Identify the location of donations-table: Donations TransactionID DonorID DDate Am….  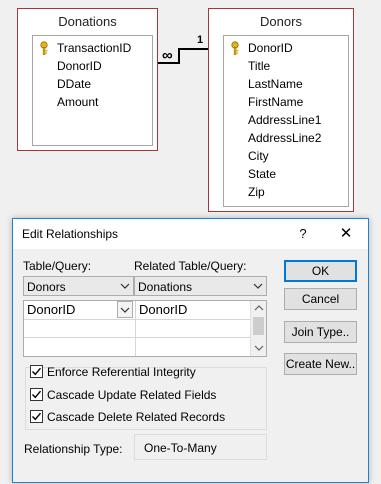
(87, 79).